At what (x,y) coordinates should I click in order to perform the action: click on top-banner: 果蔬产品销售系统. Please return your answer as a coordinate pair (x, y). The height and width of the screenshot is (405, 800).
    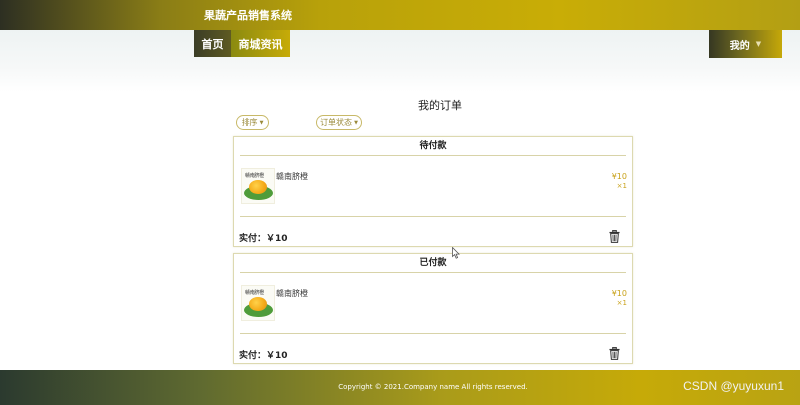
    Looking at the image, I should click on (400, 15).